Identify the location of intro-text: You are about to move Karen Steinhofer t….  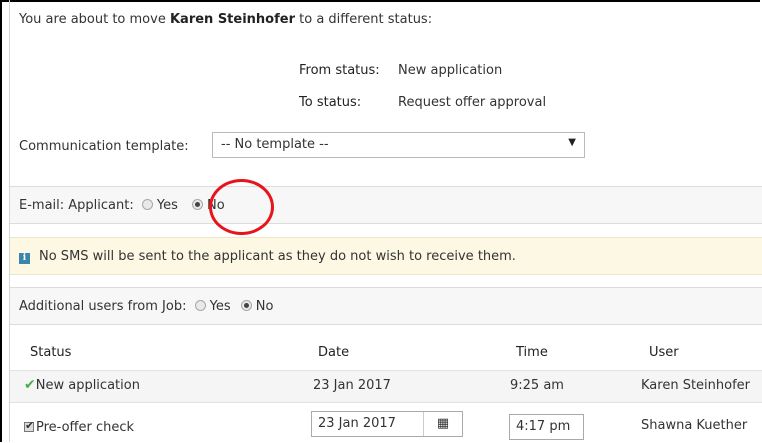
(225, 19).